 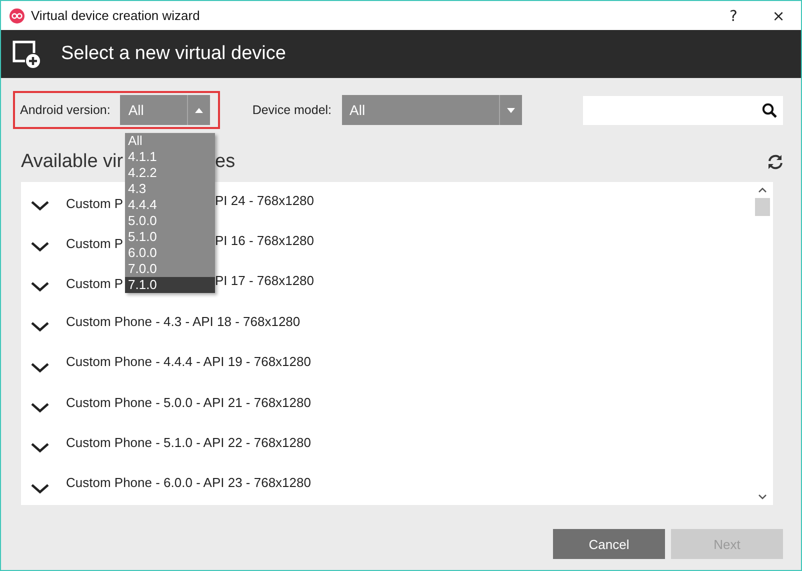 What do you see at coordinates (173, 54) in the screenshot?
I see `header-title: Select a new virtual device` at bounding box center [173, 54].